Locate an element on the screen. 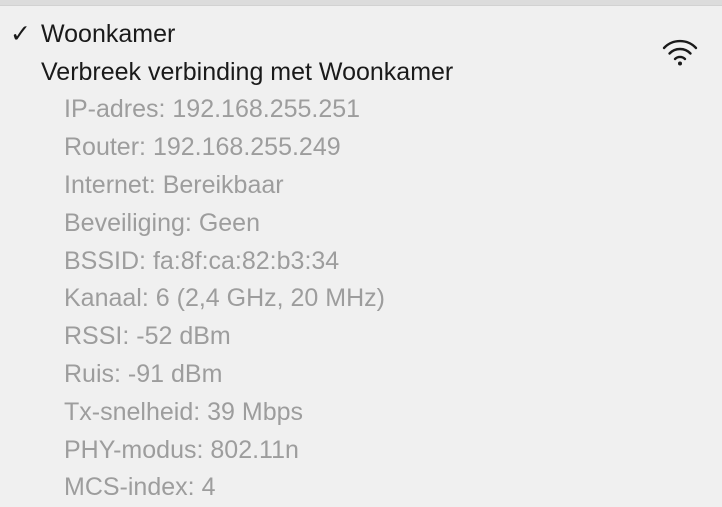 Image resolution: width=722 pixels, height=507 pixels. detail-value: 6 (2,4 GHz, 20 MHz) is located at coordinates (270, 298).